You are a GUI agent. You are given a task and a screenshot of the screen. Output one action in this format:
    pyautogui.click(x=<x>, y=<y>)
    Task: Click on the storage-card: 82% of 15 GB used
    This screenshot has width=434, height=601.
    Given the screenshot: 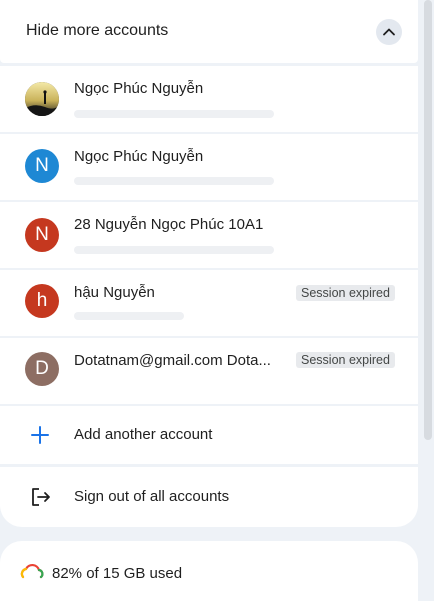 What is the action you would take?
    pyautogui.click(x=209, y=571)
    